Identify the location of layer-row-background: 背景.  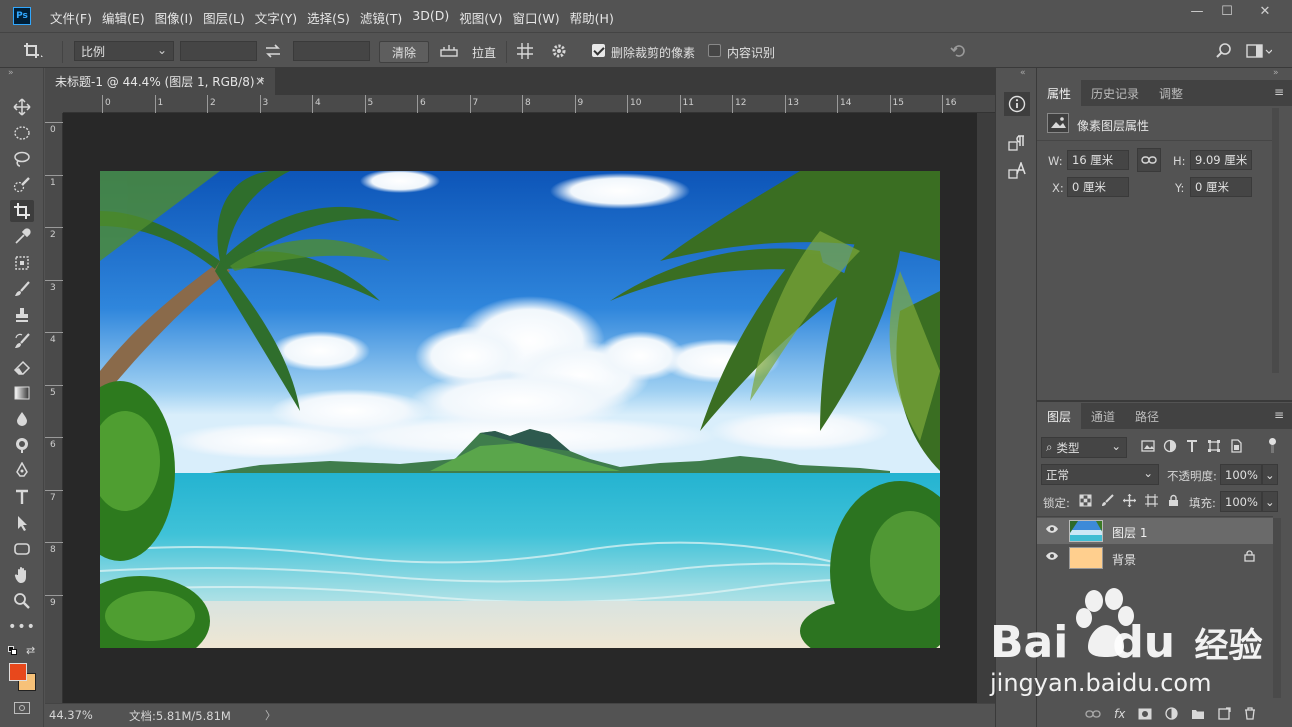
(1155, 558).